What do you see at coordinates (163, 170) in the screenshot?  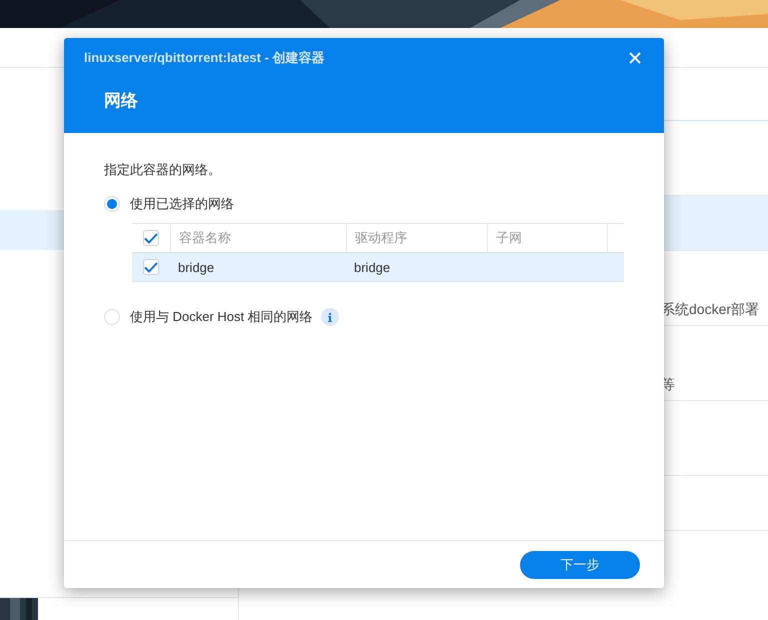 I see `description: 指定此容器的网络。` at bounding box center [163, 170].